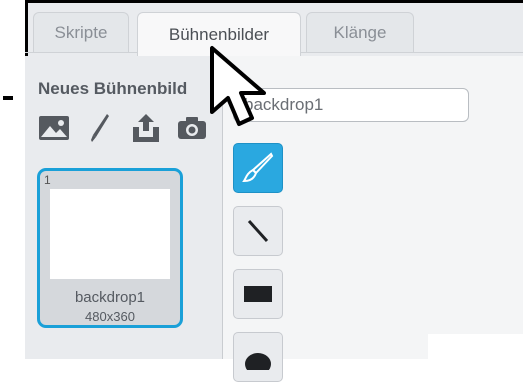  I want to click on brush-tool-button, so click(258, 168).